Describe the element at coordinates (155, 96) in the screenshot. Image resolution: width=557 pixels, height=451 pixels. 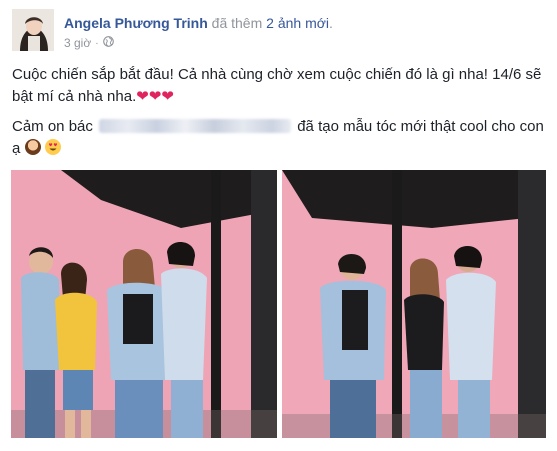
I see `hearts-emoji: ❤❤❤` at that location.